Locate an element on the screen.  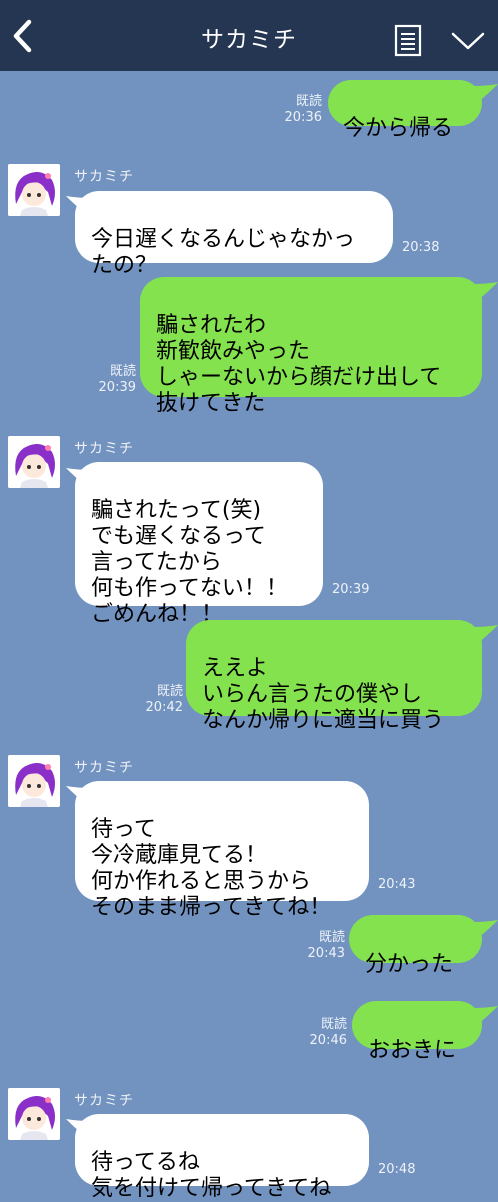
incoming-message-bubble: 待ってるね 気を付けて帰ってきてね is located at coordinates (222, 1157).